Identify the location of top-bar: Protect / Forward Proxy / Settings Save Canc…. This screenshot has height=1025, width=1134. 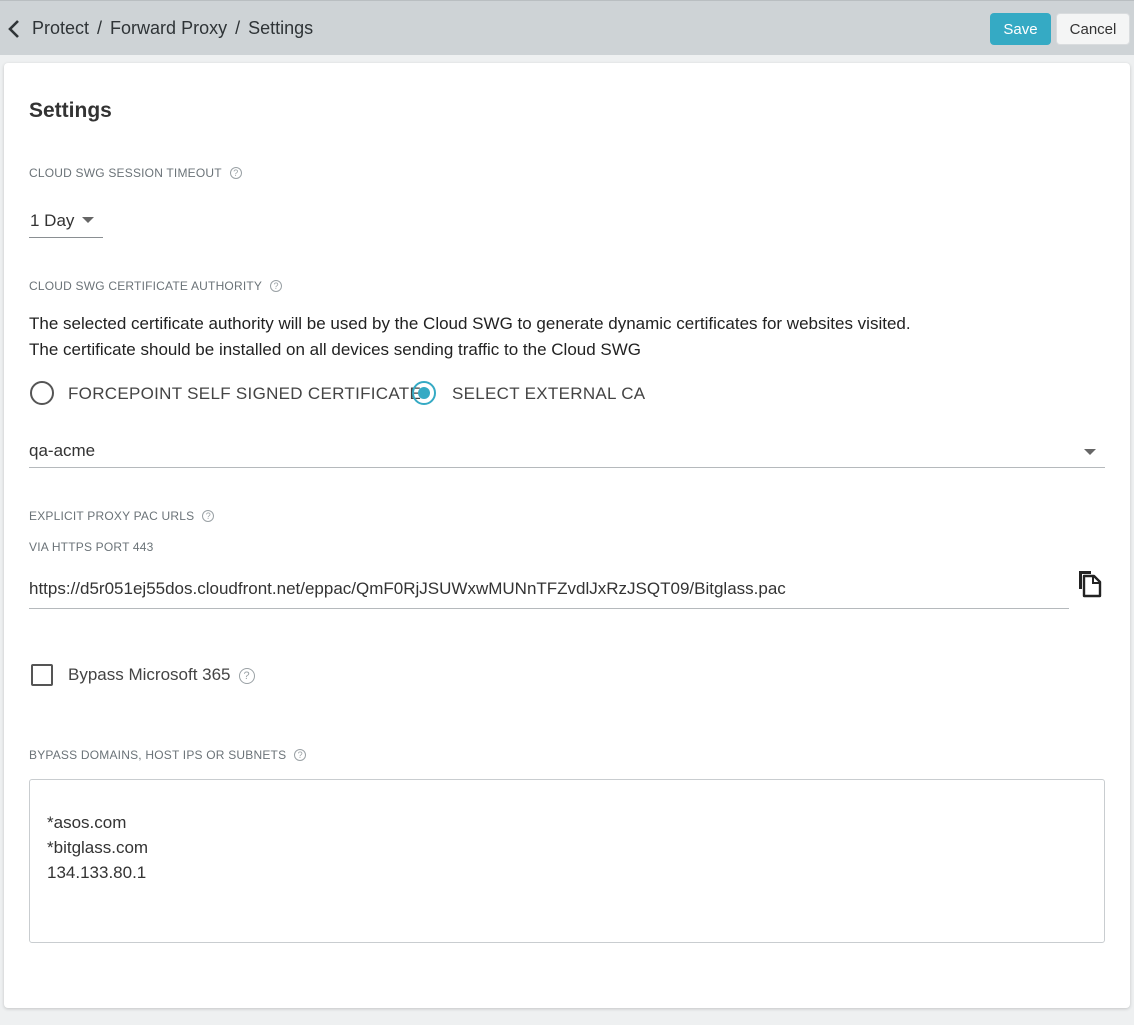
(567, 27).